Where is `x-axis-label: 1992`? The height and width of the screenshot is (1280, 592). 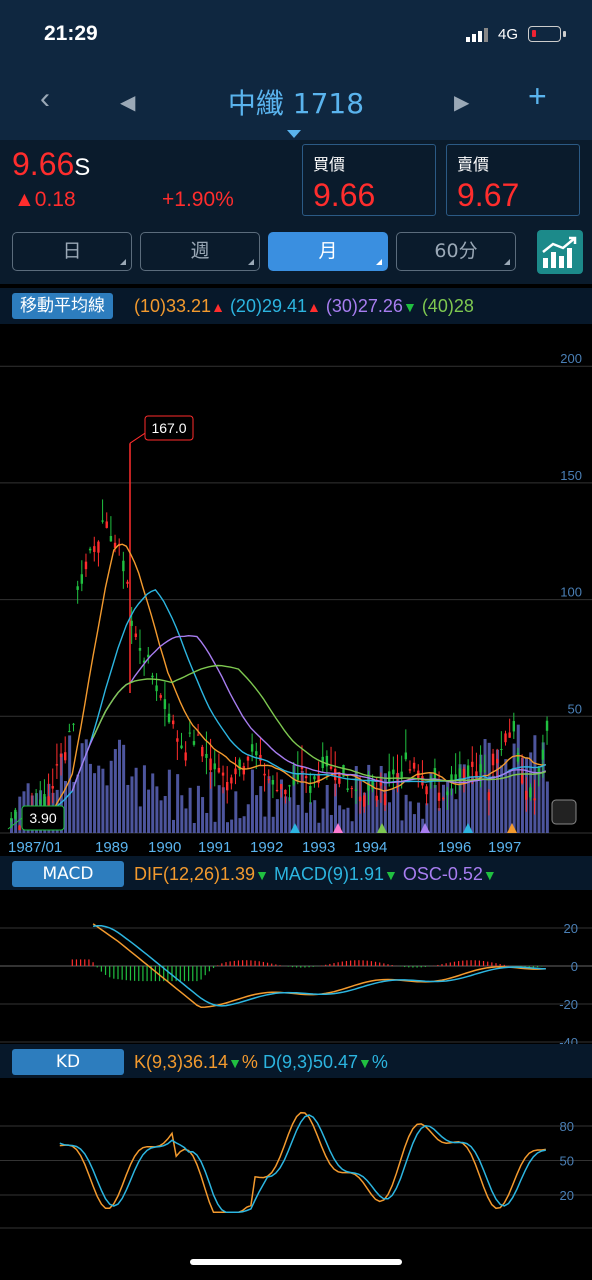
x-axis-label: 1992 is located at coordinates (266, 847).